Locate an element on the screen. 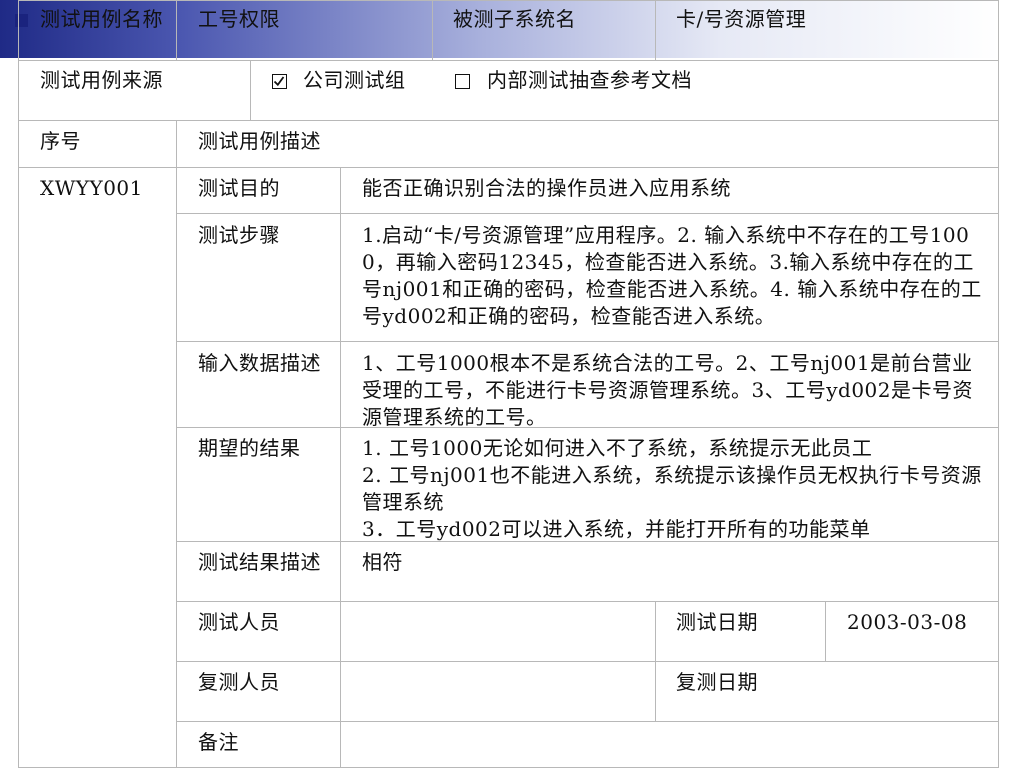  purpose-value: 能否正确识别合法的操作员进入应用系统 is located at coordinates (546, 188).